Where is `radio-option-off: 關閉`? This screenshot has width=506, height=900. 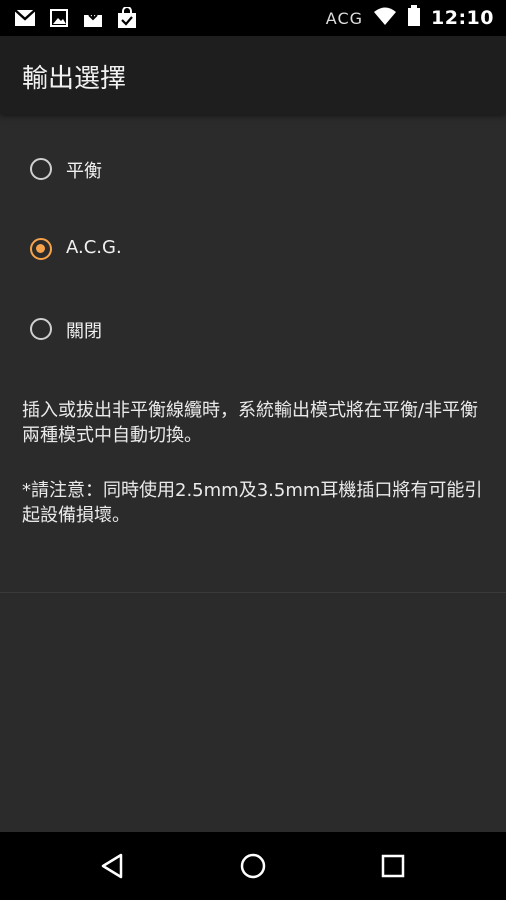 radio-option-off: 關閉 is located at coordinates (253, 332).